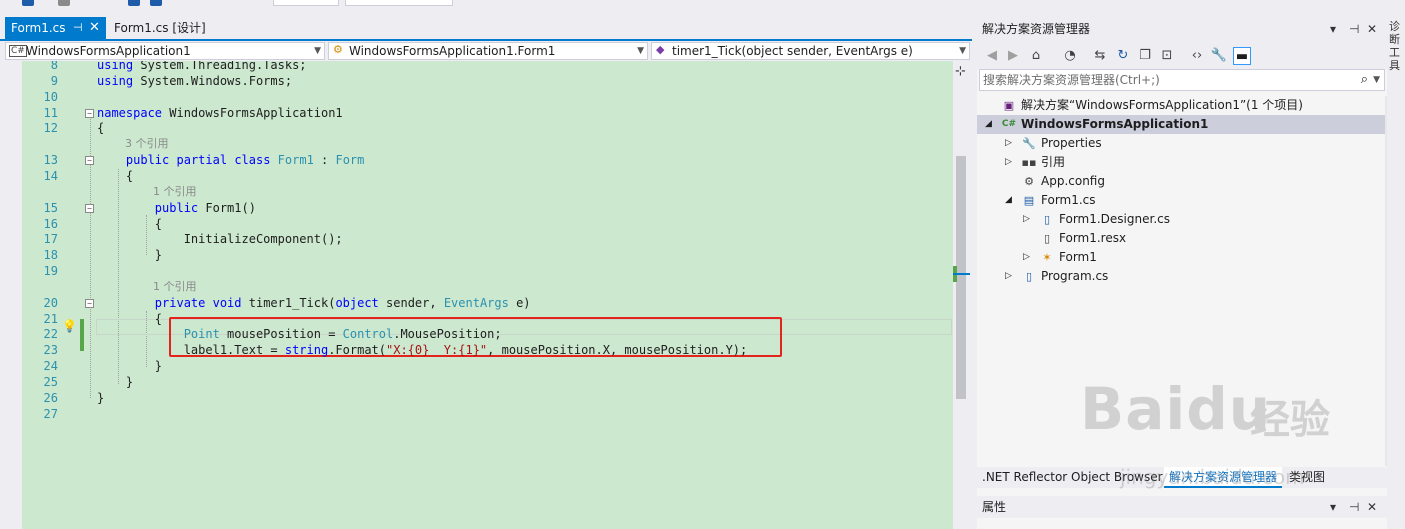  I want to click on project-combo-value: WindowsFormsApplication1, so click(108, 51).